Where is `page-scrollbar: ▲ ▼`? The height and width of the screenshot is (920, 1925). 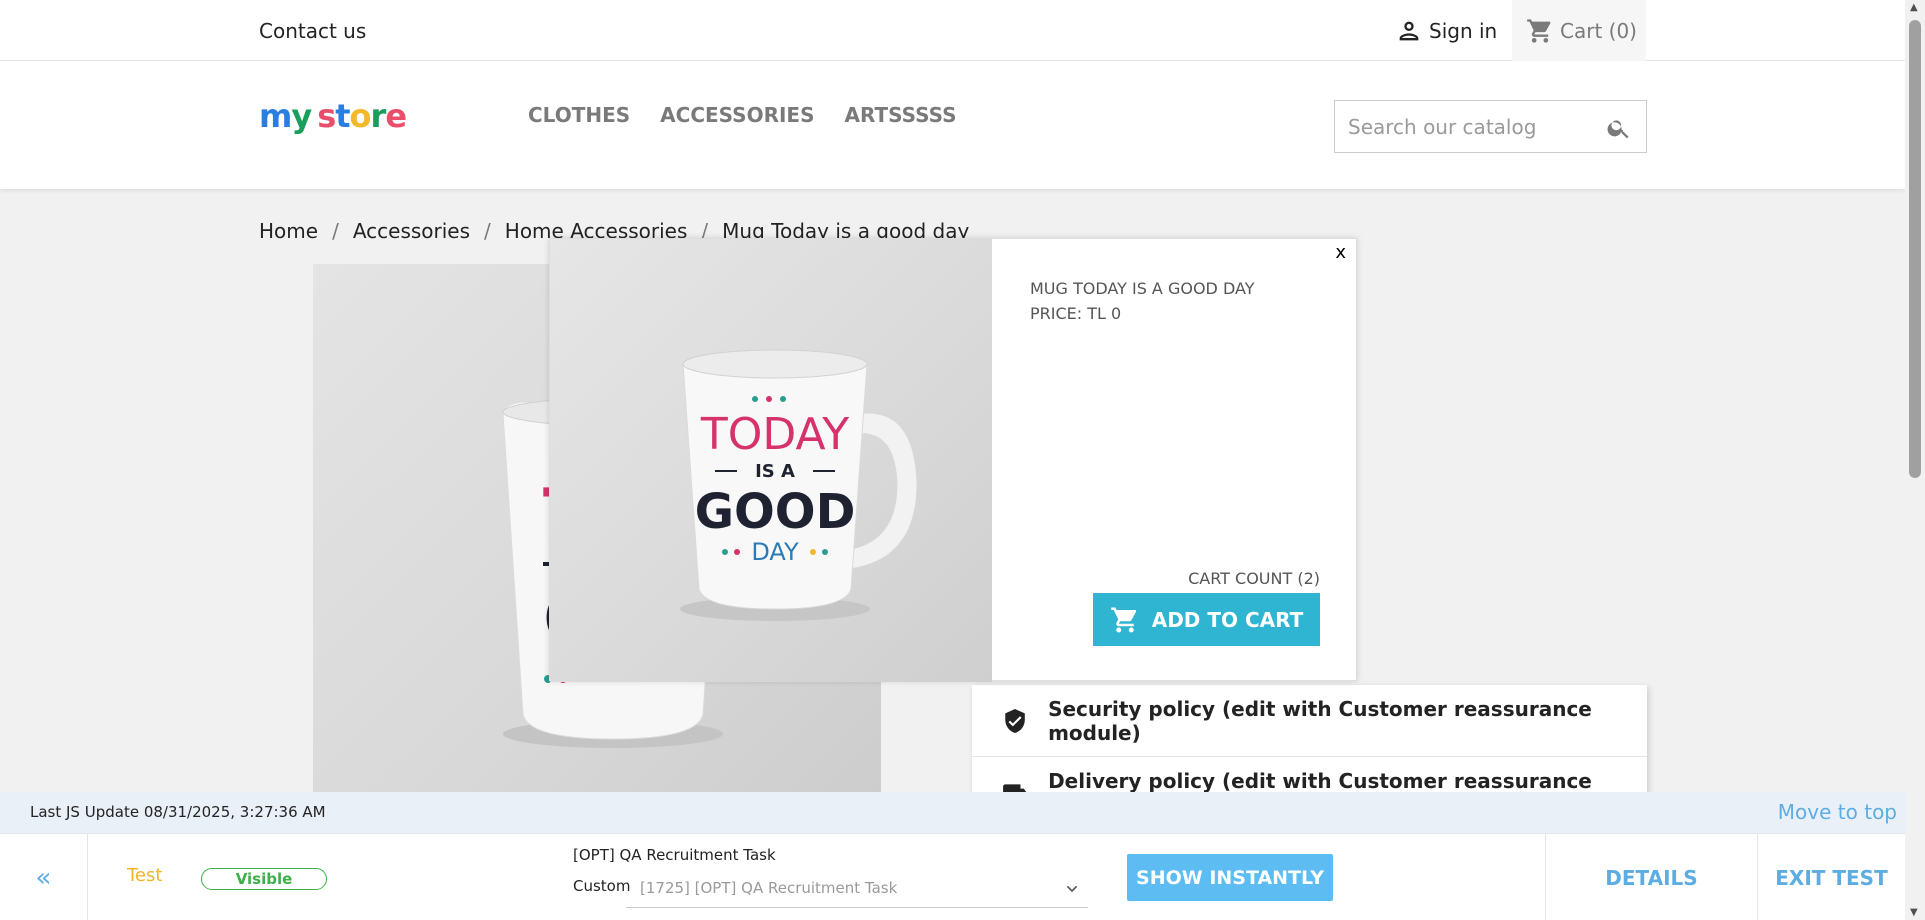
page-scrollbar: ▲ ▼ is located at coordinates (1915, 460).